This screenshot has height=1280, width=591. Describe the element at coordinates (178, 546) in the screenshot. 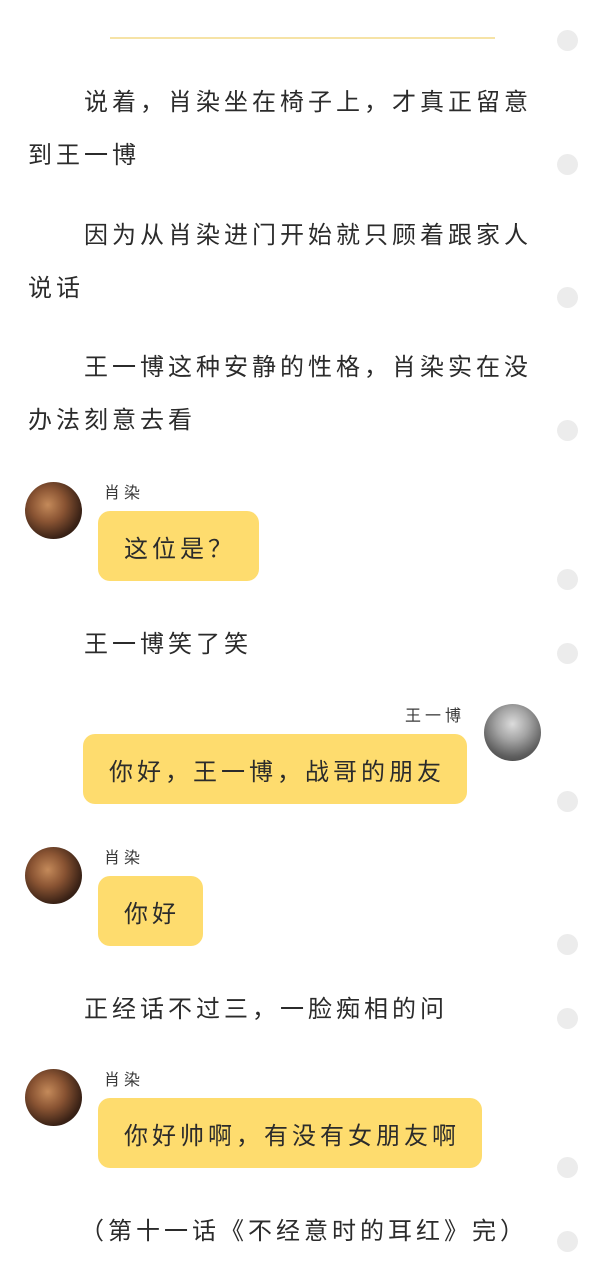

I see `chat-bubble: 这位是？` at that location.